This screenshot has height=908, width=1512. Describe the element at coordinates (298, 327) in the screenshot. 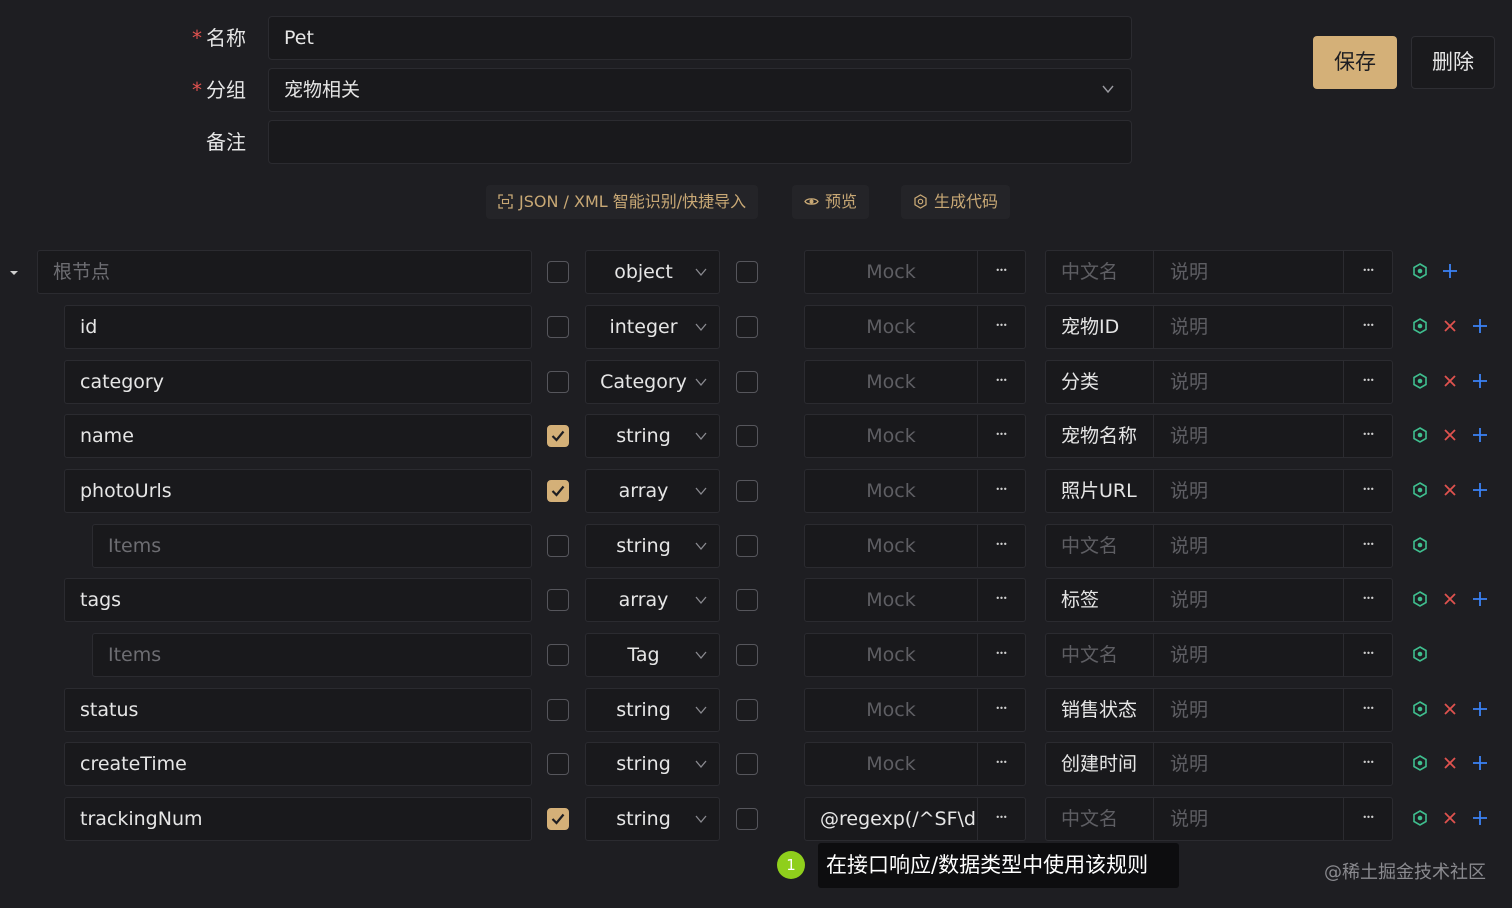

I see `field-name-input: id` at that location.